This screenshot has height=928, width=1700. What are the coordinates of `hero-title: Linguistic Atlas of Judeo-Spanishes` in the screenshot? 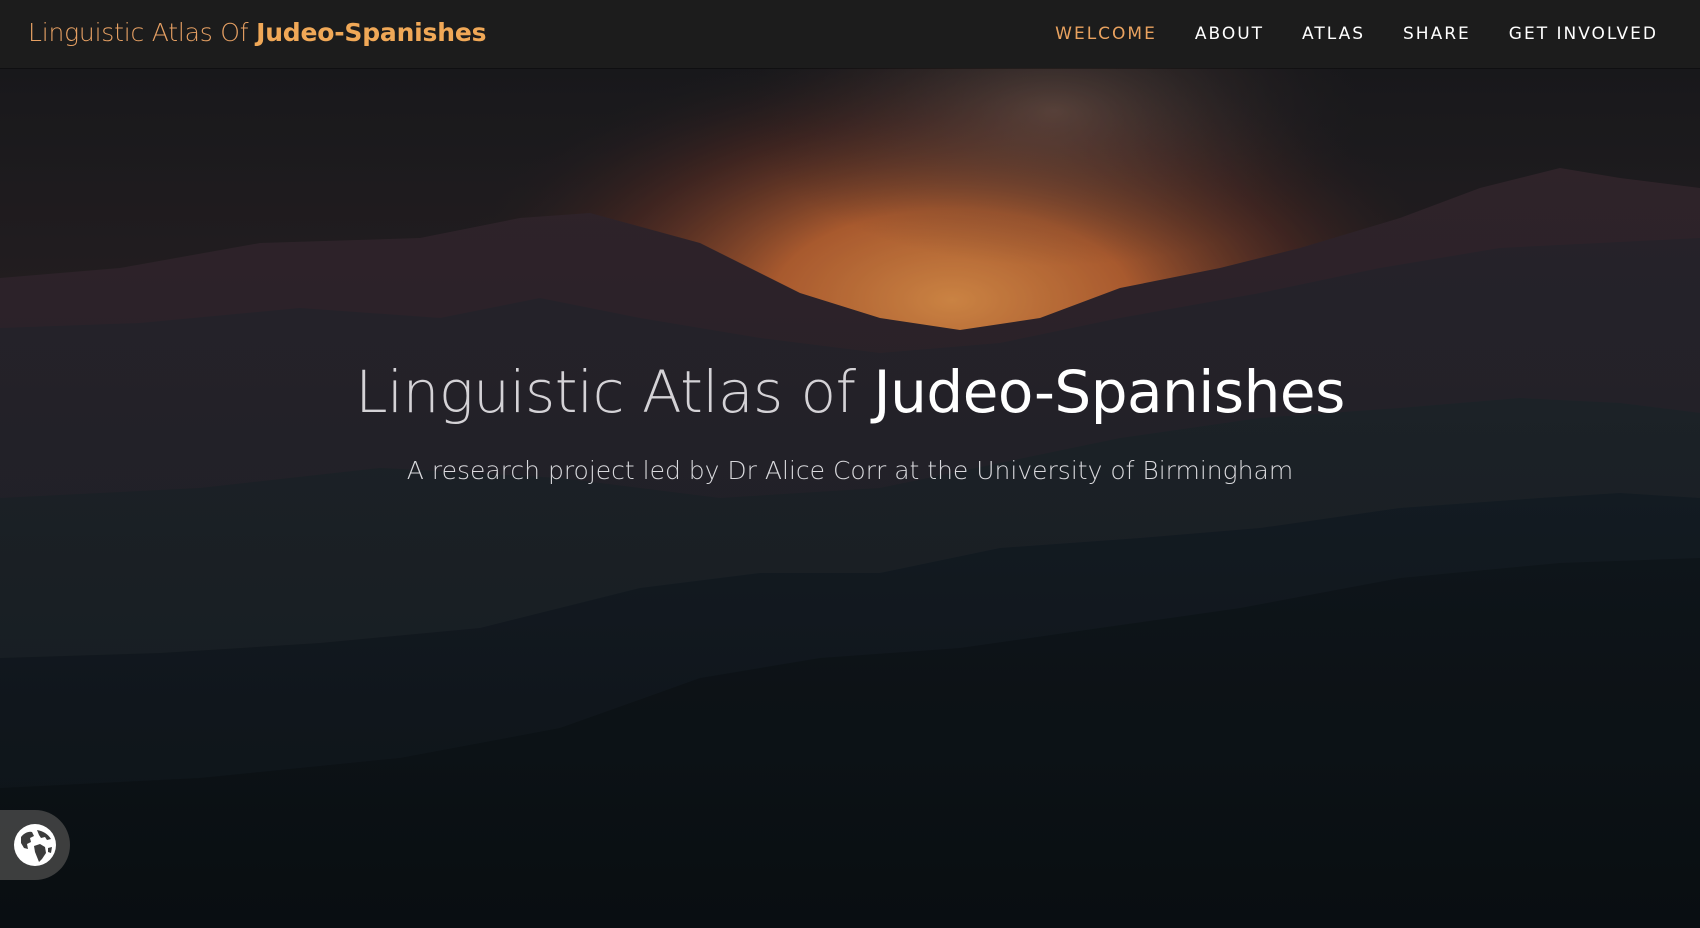 It's located at (850, 392).